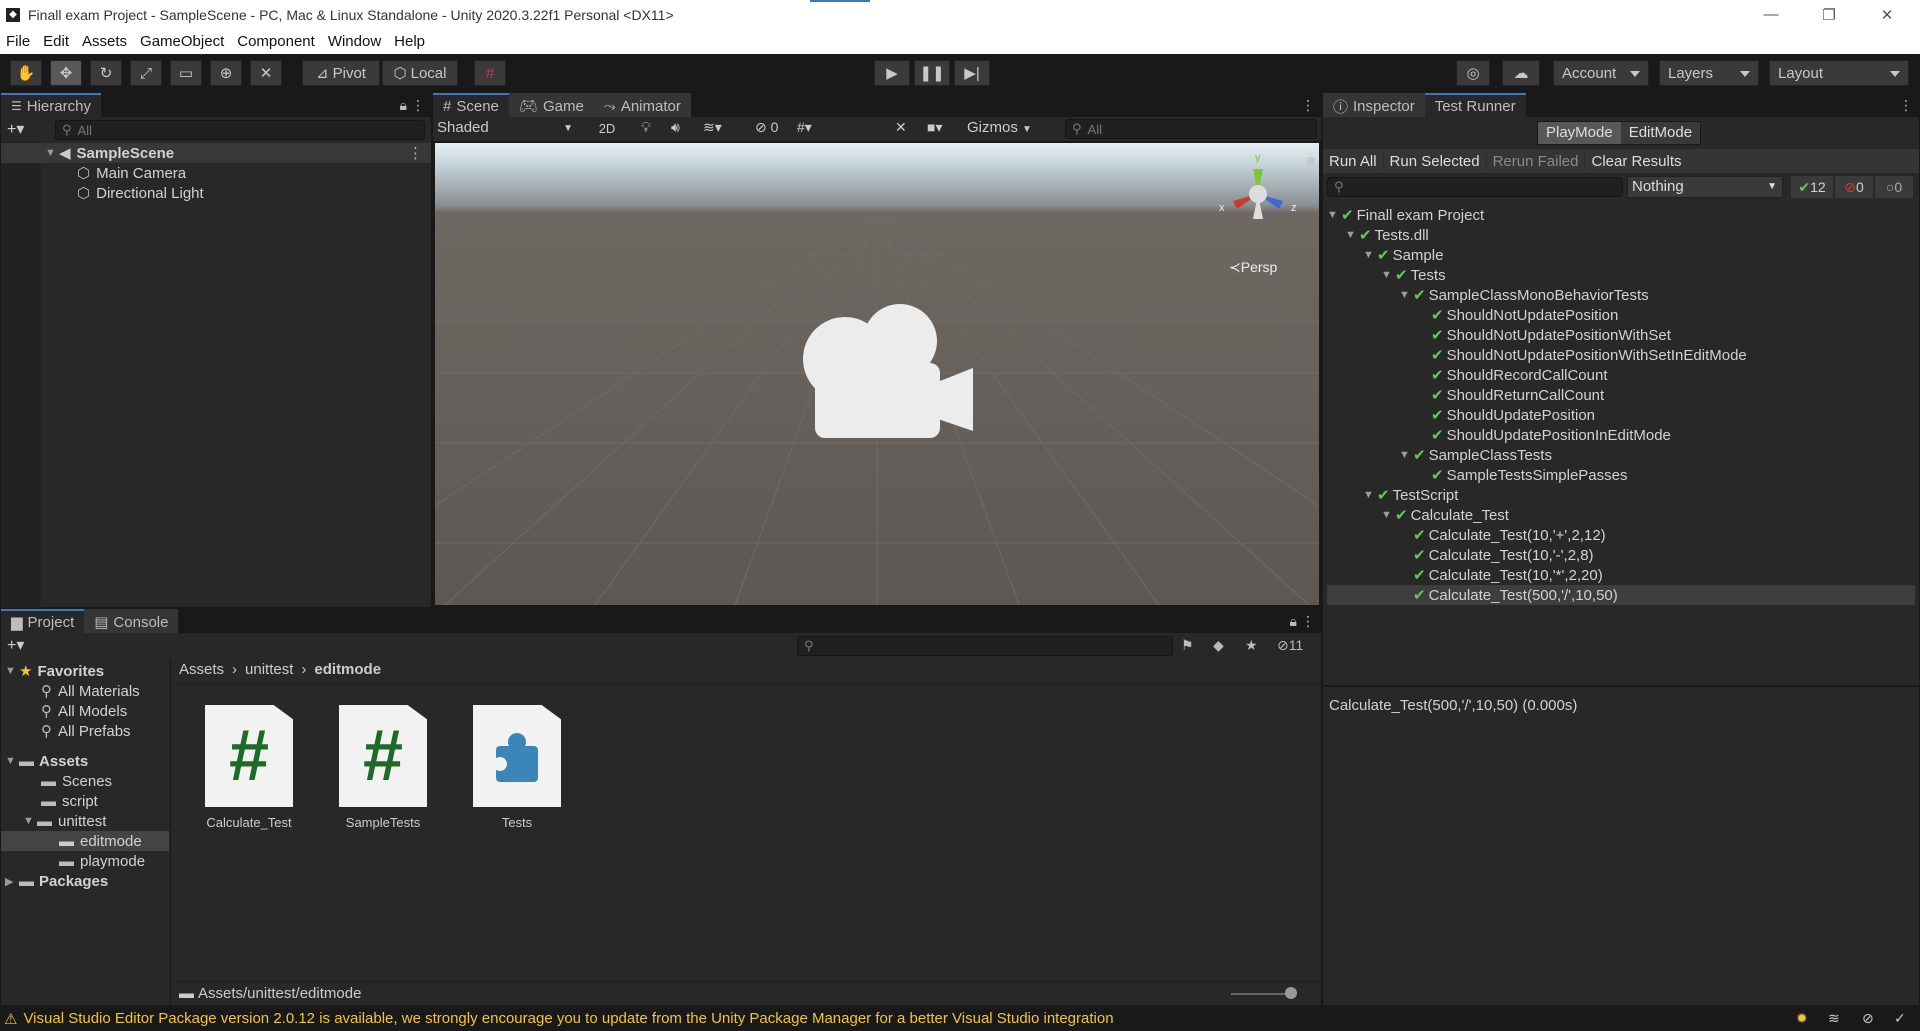 The height and width of the screenshot is (1031, 1920). What do you see at coordinates (934, 127) in the screenshot?
I see `camera-icon: ■▾` at bounding box center [934, 127].